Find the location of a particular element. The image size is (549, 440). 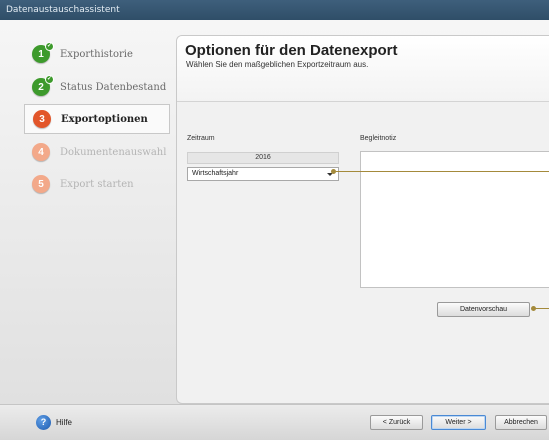

period-select: Wirtschaftsjahr is located at coordinates (263, 174).